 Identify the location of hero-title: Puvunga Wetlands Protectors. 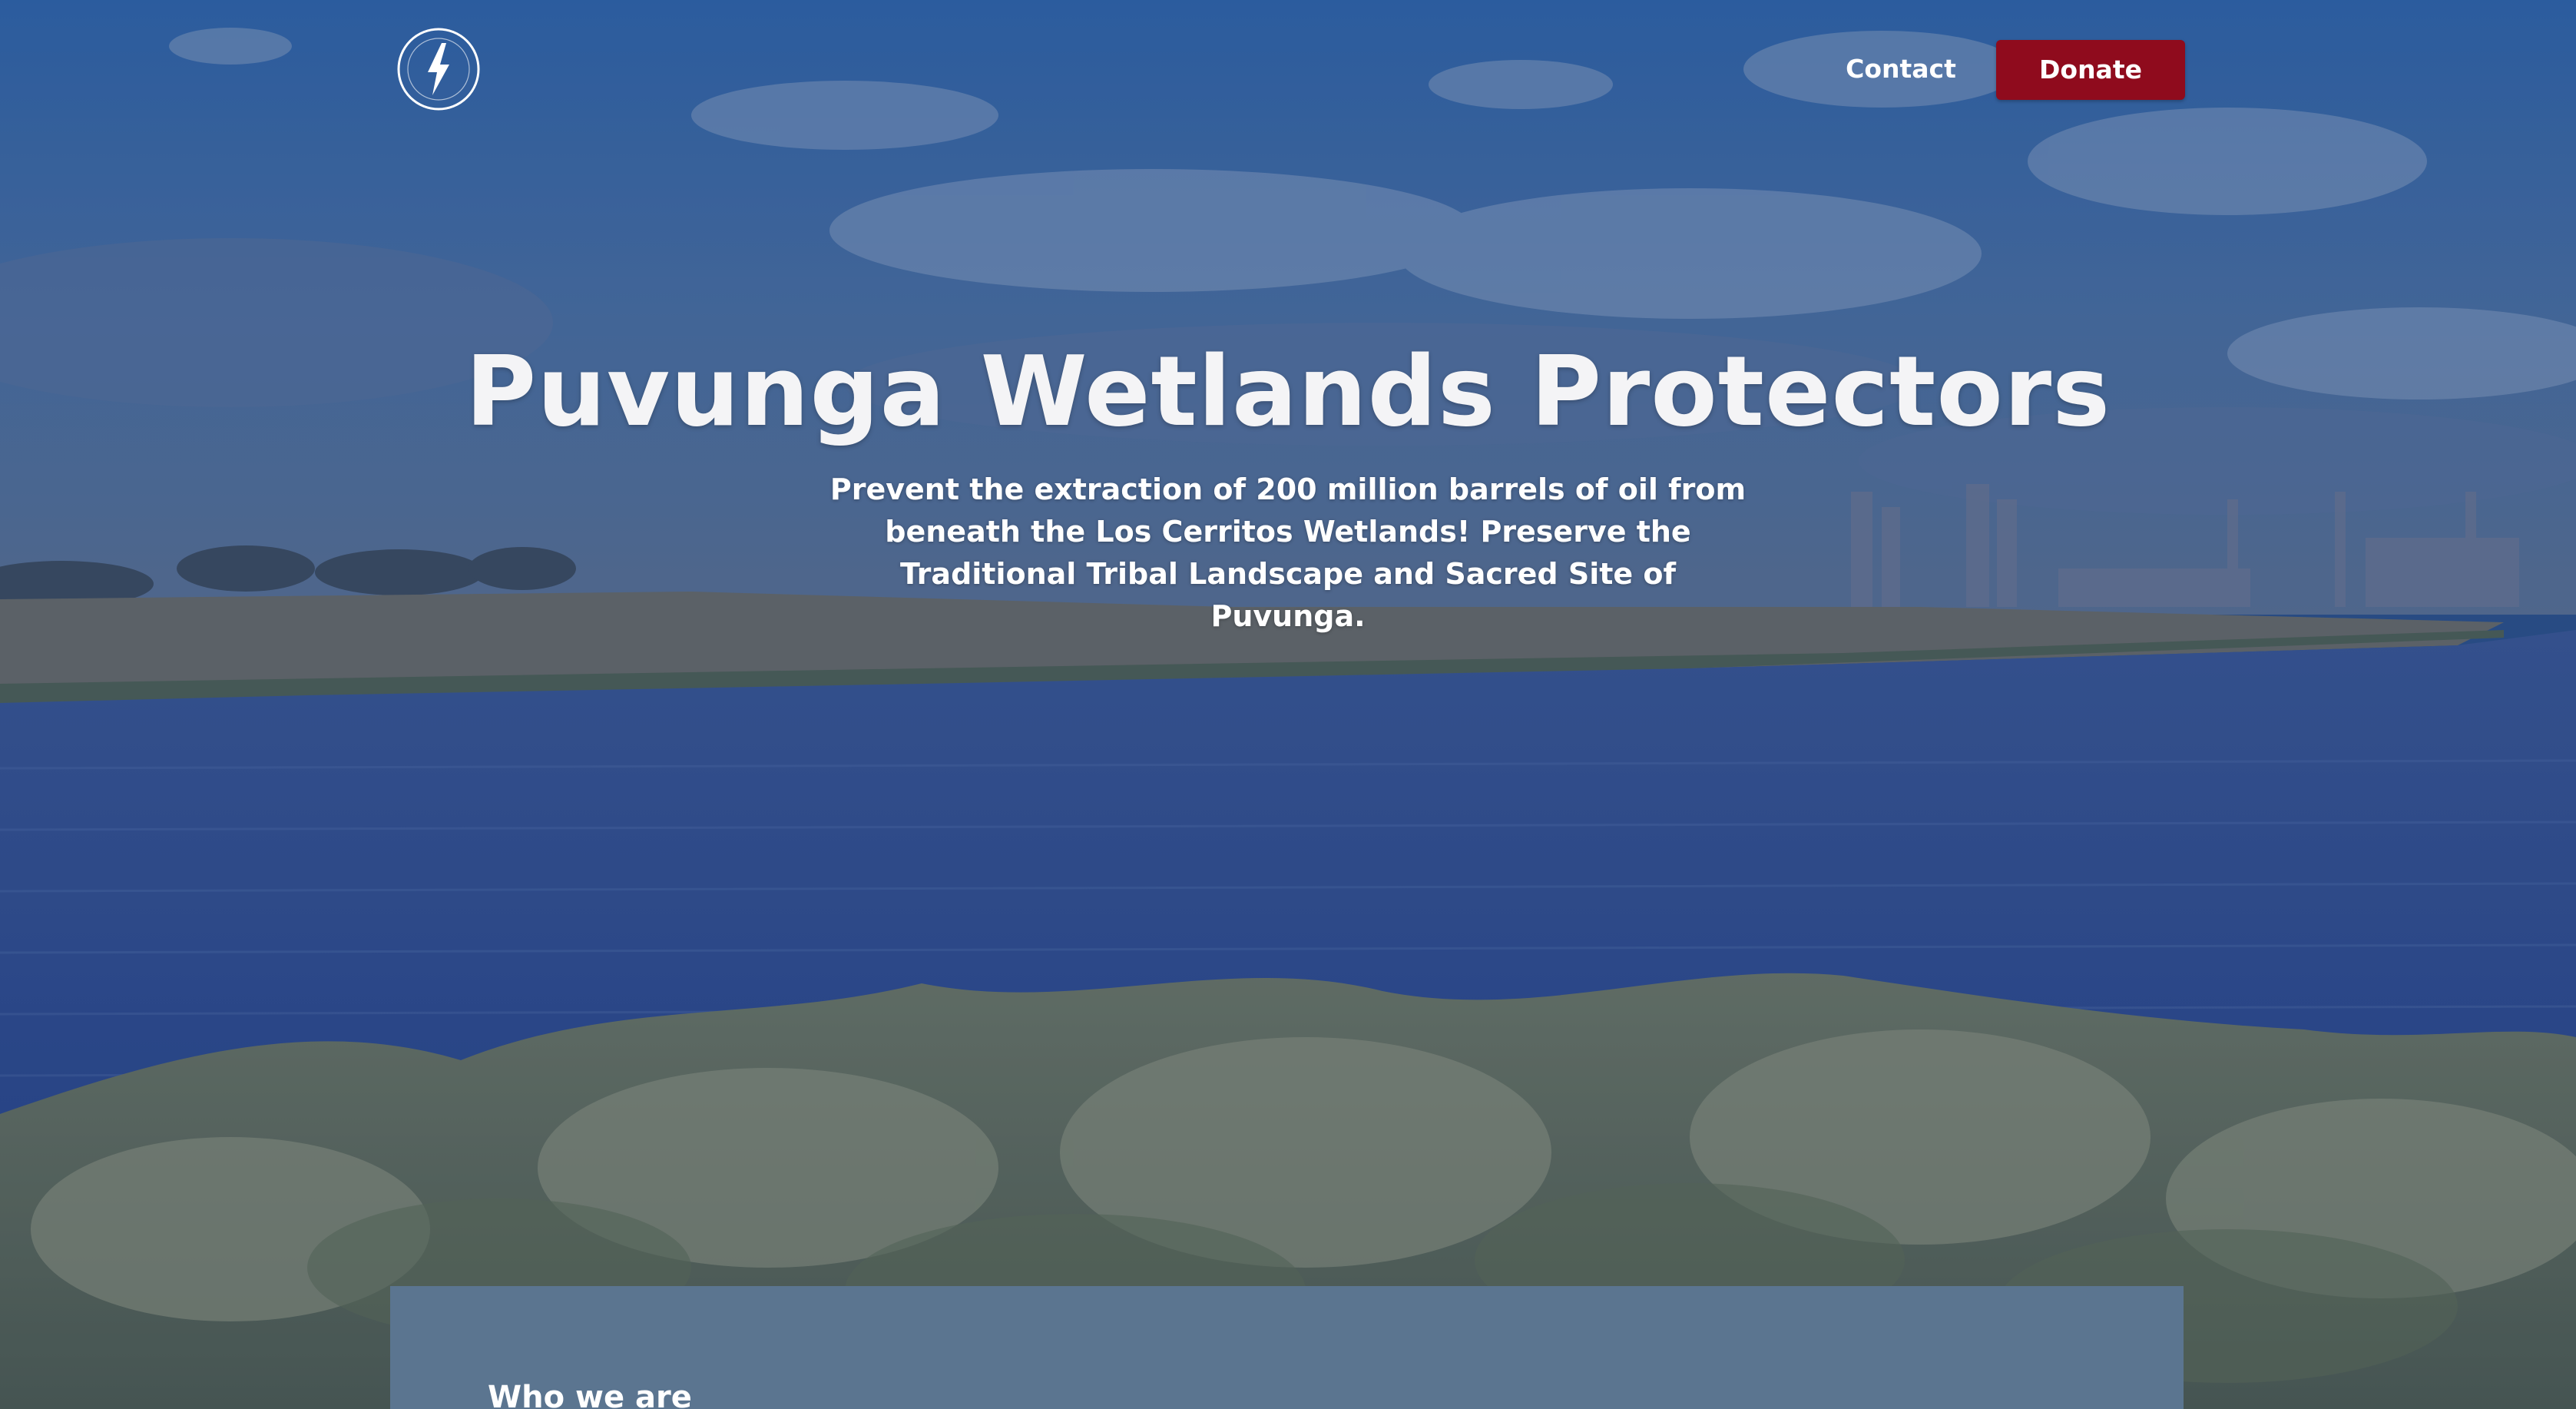
(1288, 391).